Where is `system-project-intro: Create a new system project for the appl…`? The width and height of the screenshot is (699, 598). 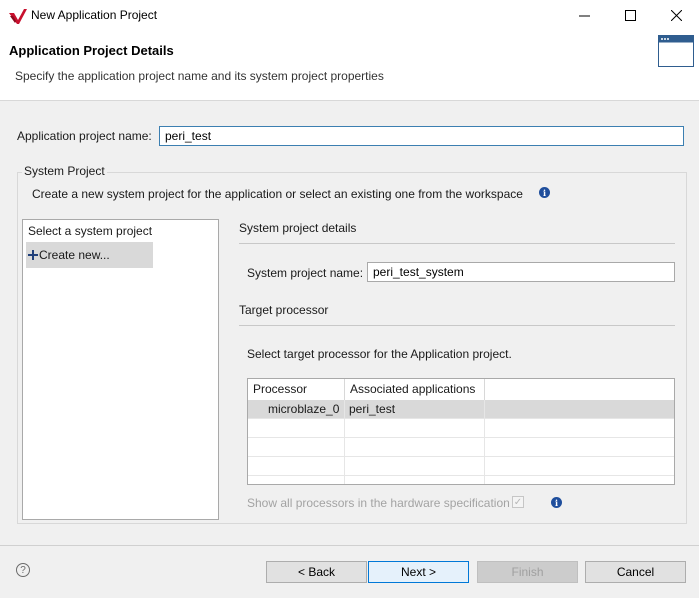 system-project-intro: Create a new system project for the appl… is located at coordinates (277, 194).